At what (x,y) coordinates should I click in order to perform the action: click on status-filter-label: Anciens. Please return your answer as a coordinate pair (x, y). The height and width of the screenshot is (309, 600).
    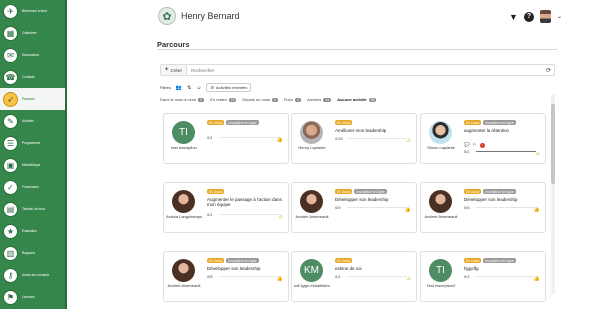
    Looking at the image, I should click on (314, 99).